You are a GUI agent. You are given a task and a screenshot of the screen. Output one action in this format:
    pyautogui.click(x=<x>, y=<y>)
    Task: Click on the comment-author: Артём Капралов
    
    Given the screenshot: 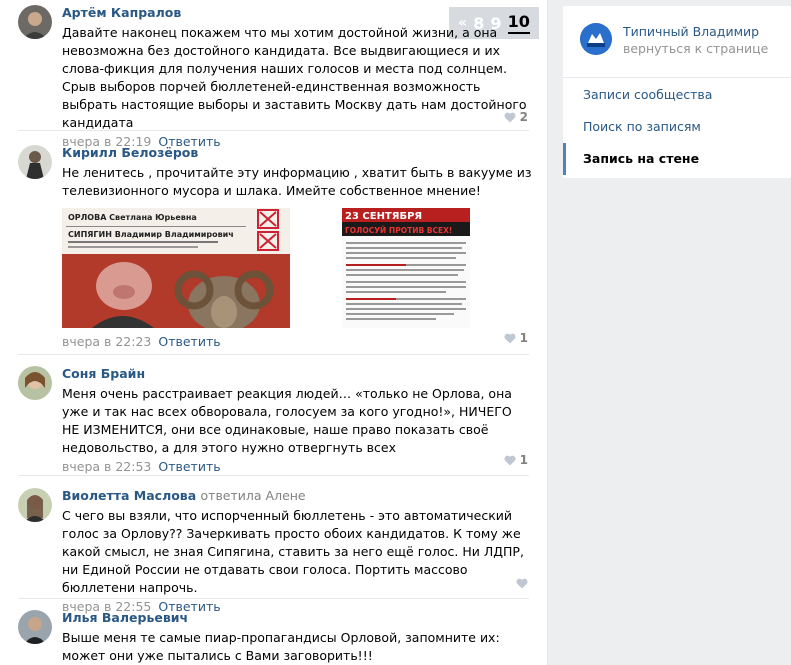 What is the action you would take?
    pyautogui.click(x=297, y=13)
    